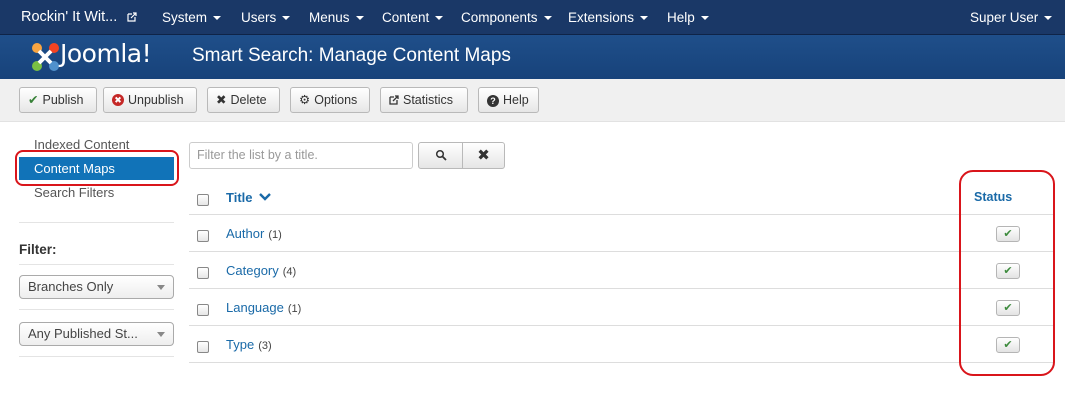  I want to click on table-row: Language (1), so click(263, 307).